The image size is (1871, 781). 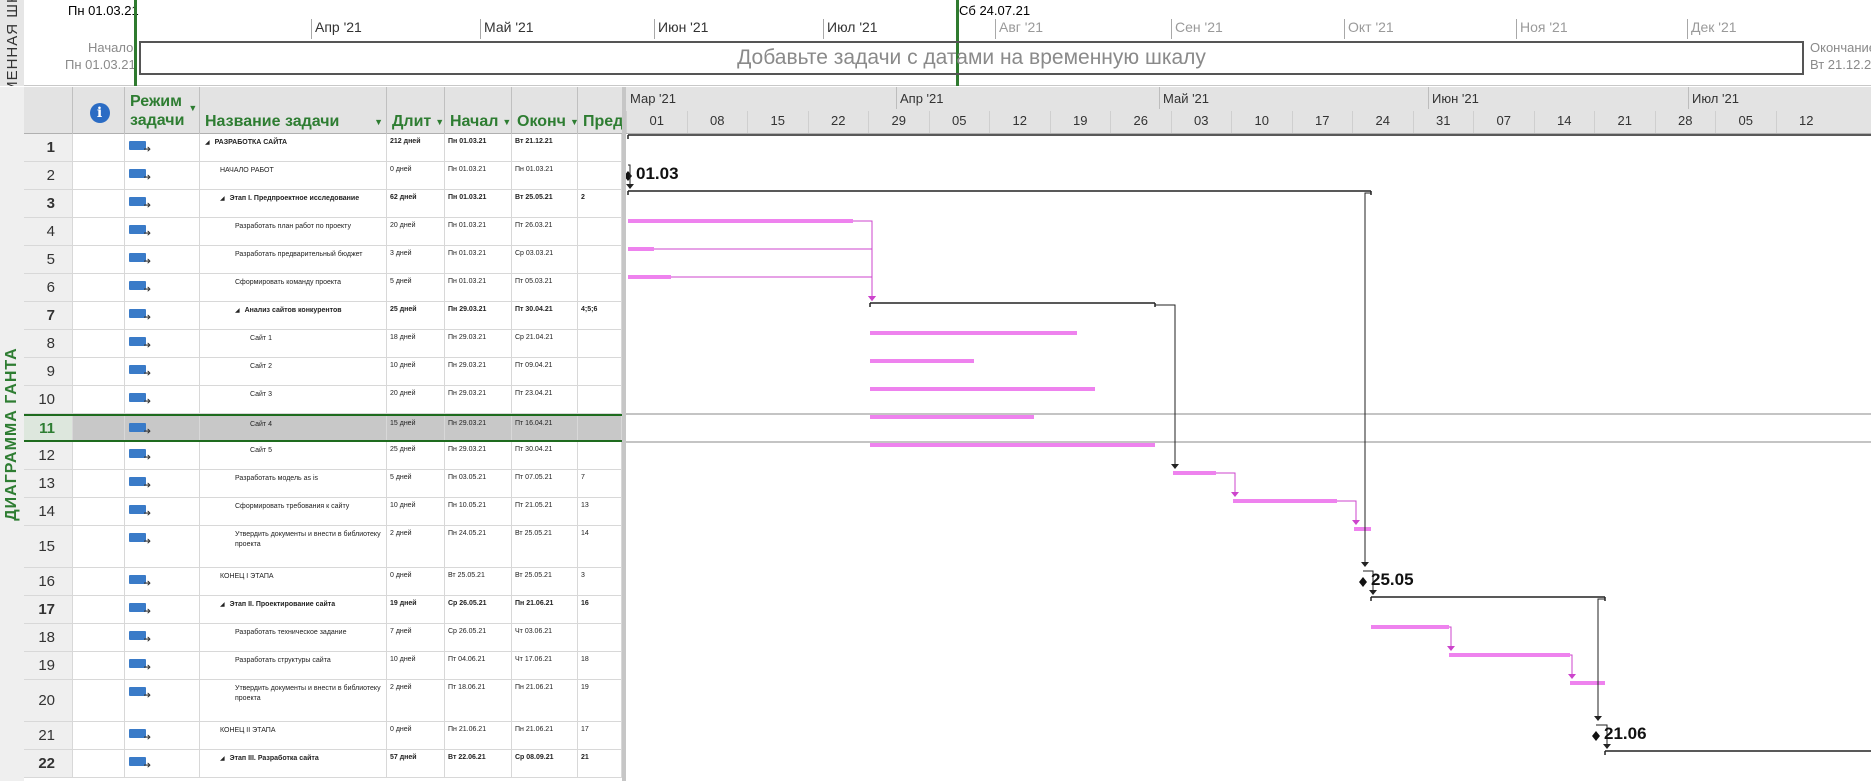 What do you see at coordinates (48, 511) in the screenshot?
I see `row-id-cell: 14` at bounding box center [48, 511].